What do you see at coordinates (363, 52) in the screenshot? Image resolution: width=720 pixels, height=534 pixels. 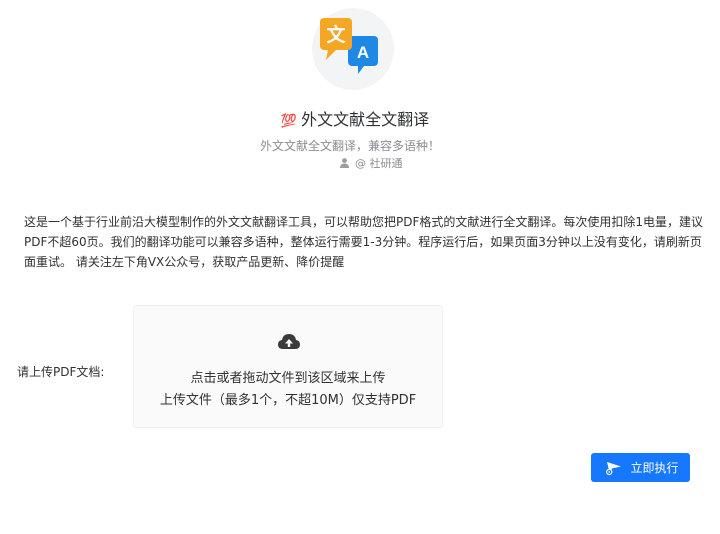 I see `svg-text: A` at bounding box center [363, 52].